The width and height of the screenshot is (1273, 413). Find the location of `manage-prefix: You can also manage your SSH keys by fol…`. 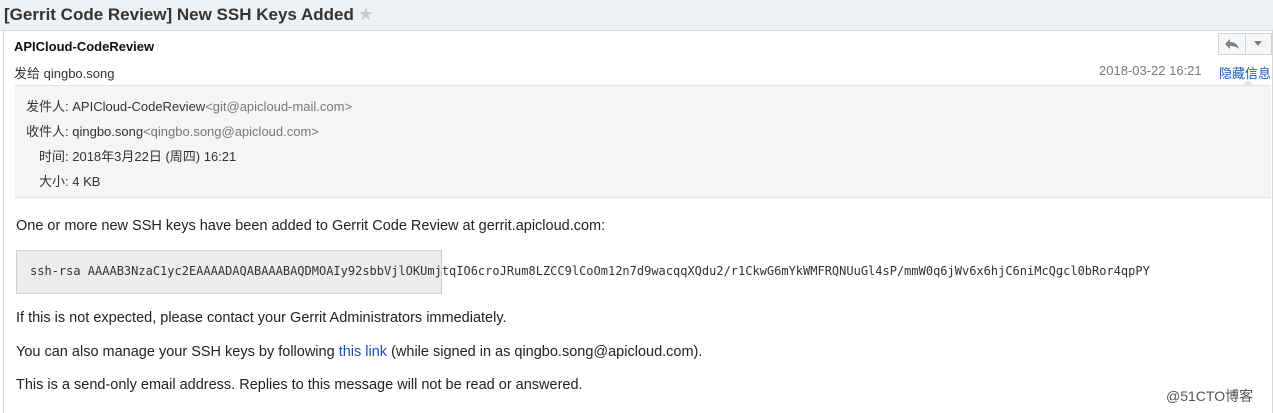

manage-prefix: You can also manage your SSH keys by fol… is located at coordinates (177, 352).